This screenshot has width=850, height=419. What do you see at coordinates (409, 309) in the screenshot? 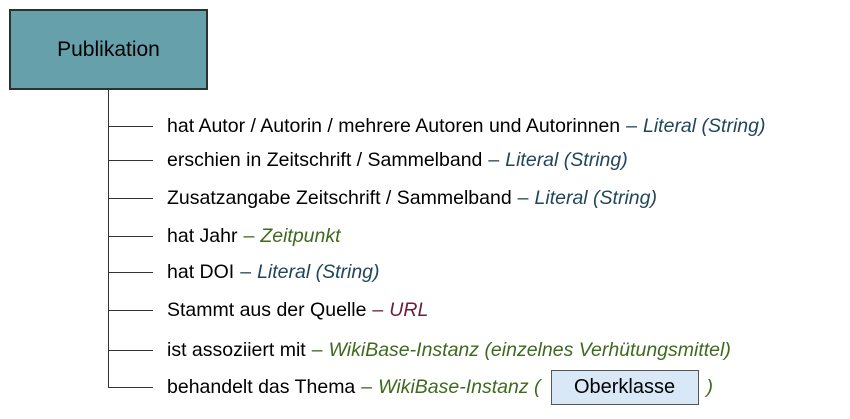
I see `property-type: URL` at bounding box center [409, 309].